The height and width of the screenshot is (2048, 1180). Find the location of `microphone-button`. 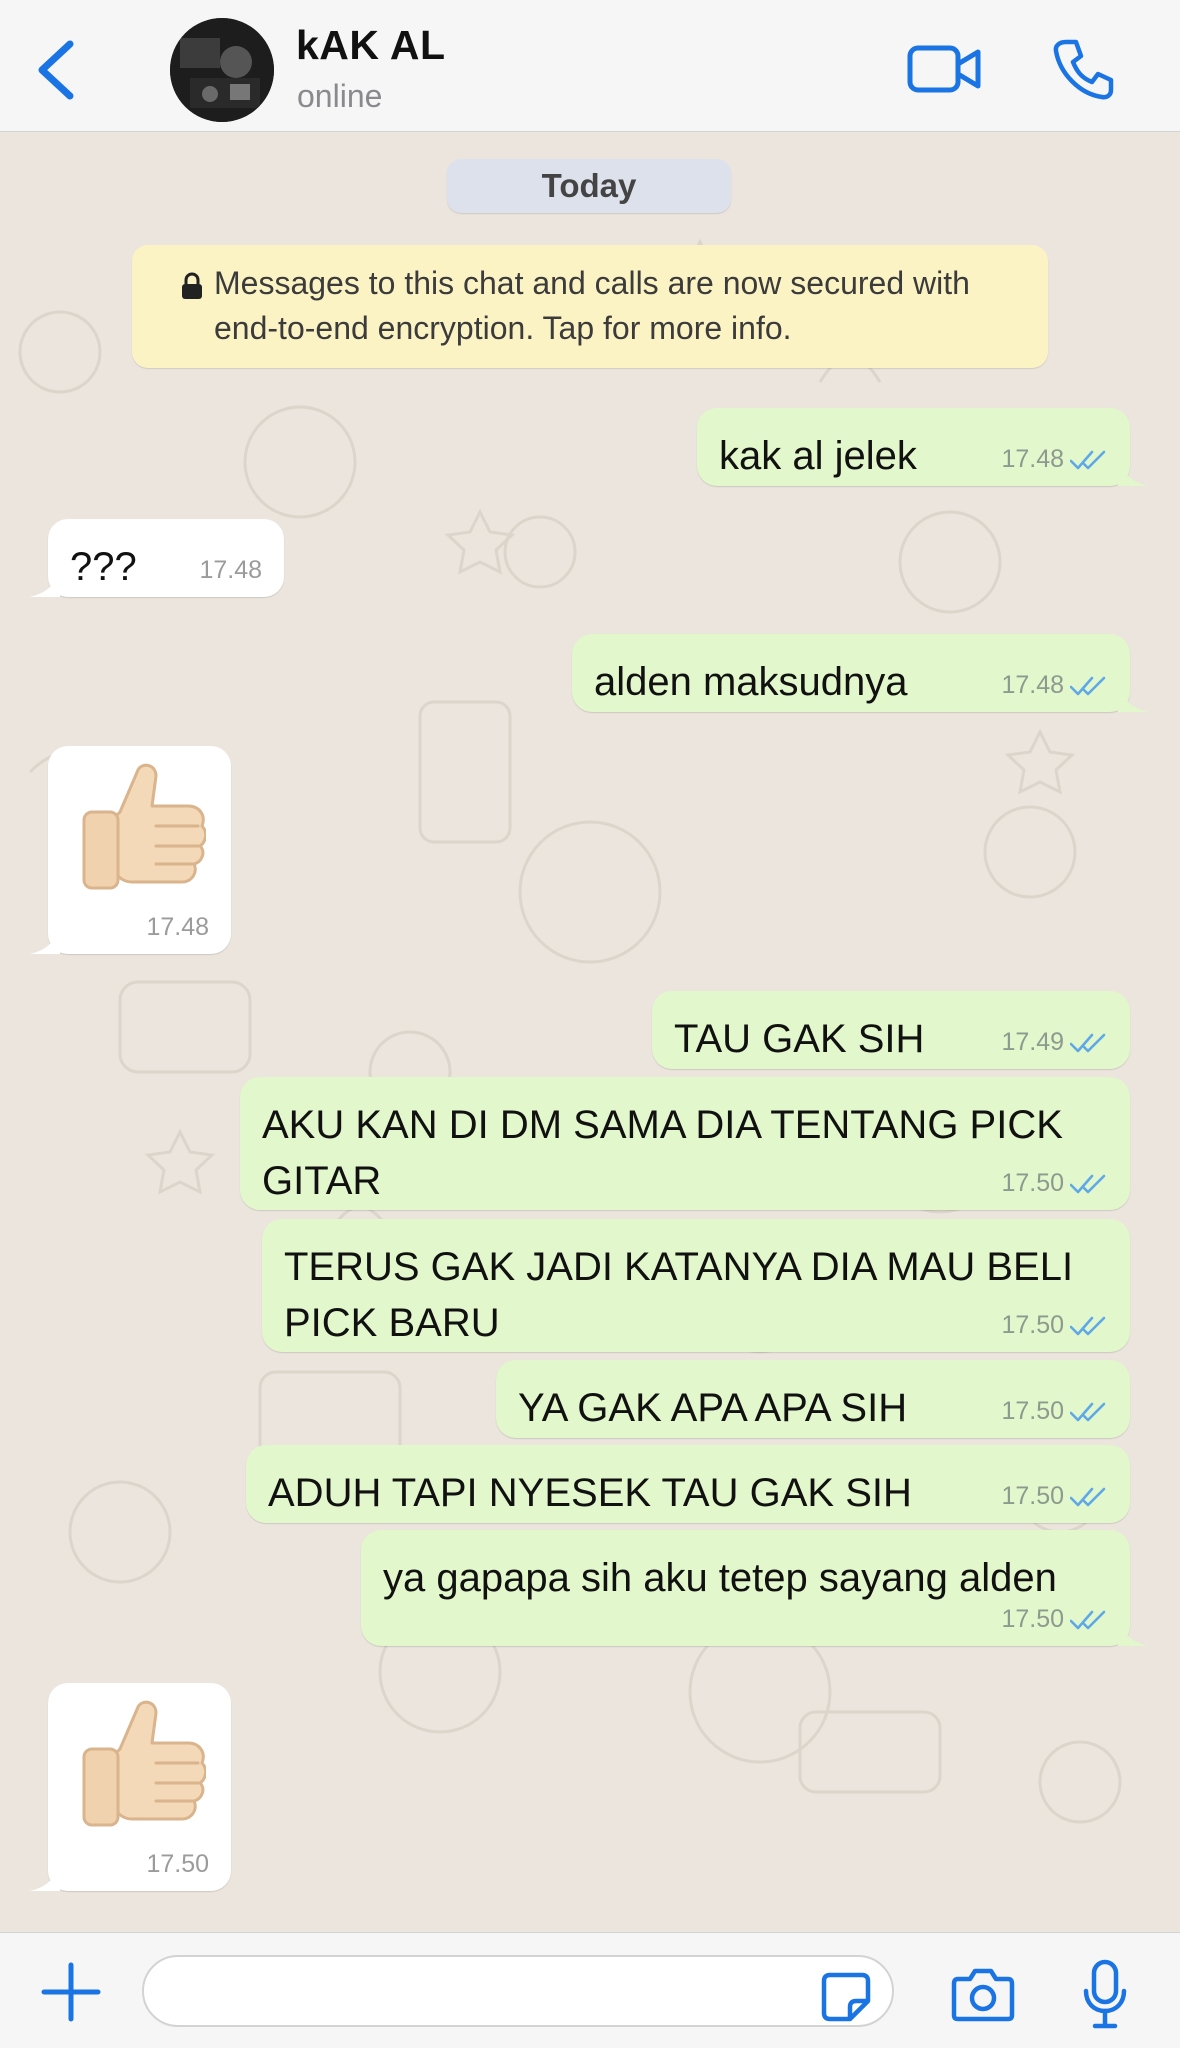

microphone-button is located at coordinates (1105, 1995).